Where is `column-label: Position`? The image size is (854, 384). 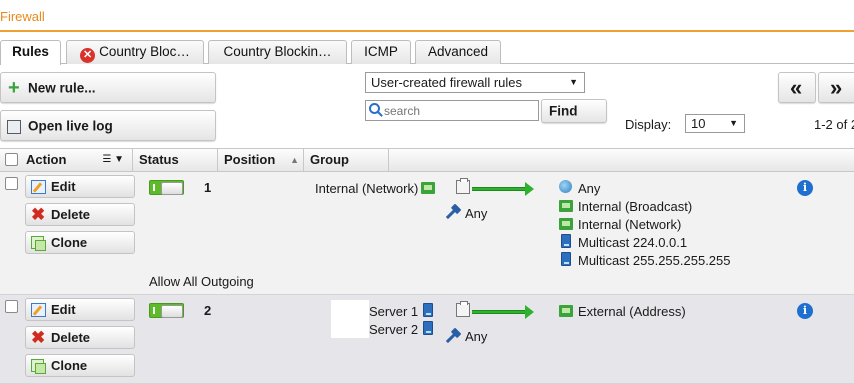
column-label: Position is located at coordinates (250, 159).